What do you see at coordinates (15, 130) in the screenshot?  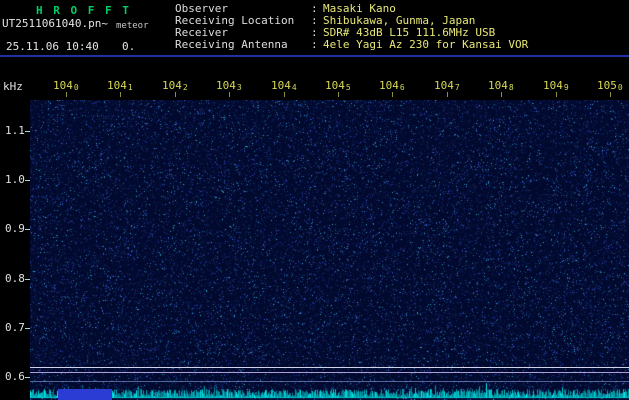 I see `freq-tick-label-1.1: 1.1` at bounding box center [15, 130].